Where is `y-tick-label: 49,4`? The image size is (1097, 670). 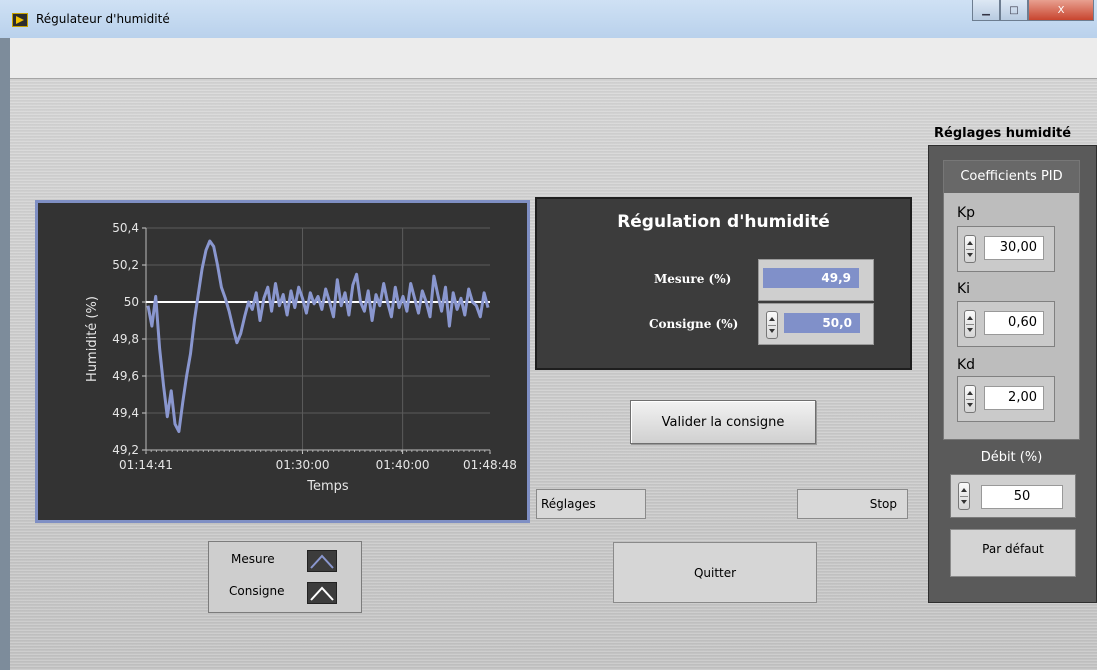
y-tick-label: 49,4 is located at coordinates (125, 413).